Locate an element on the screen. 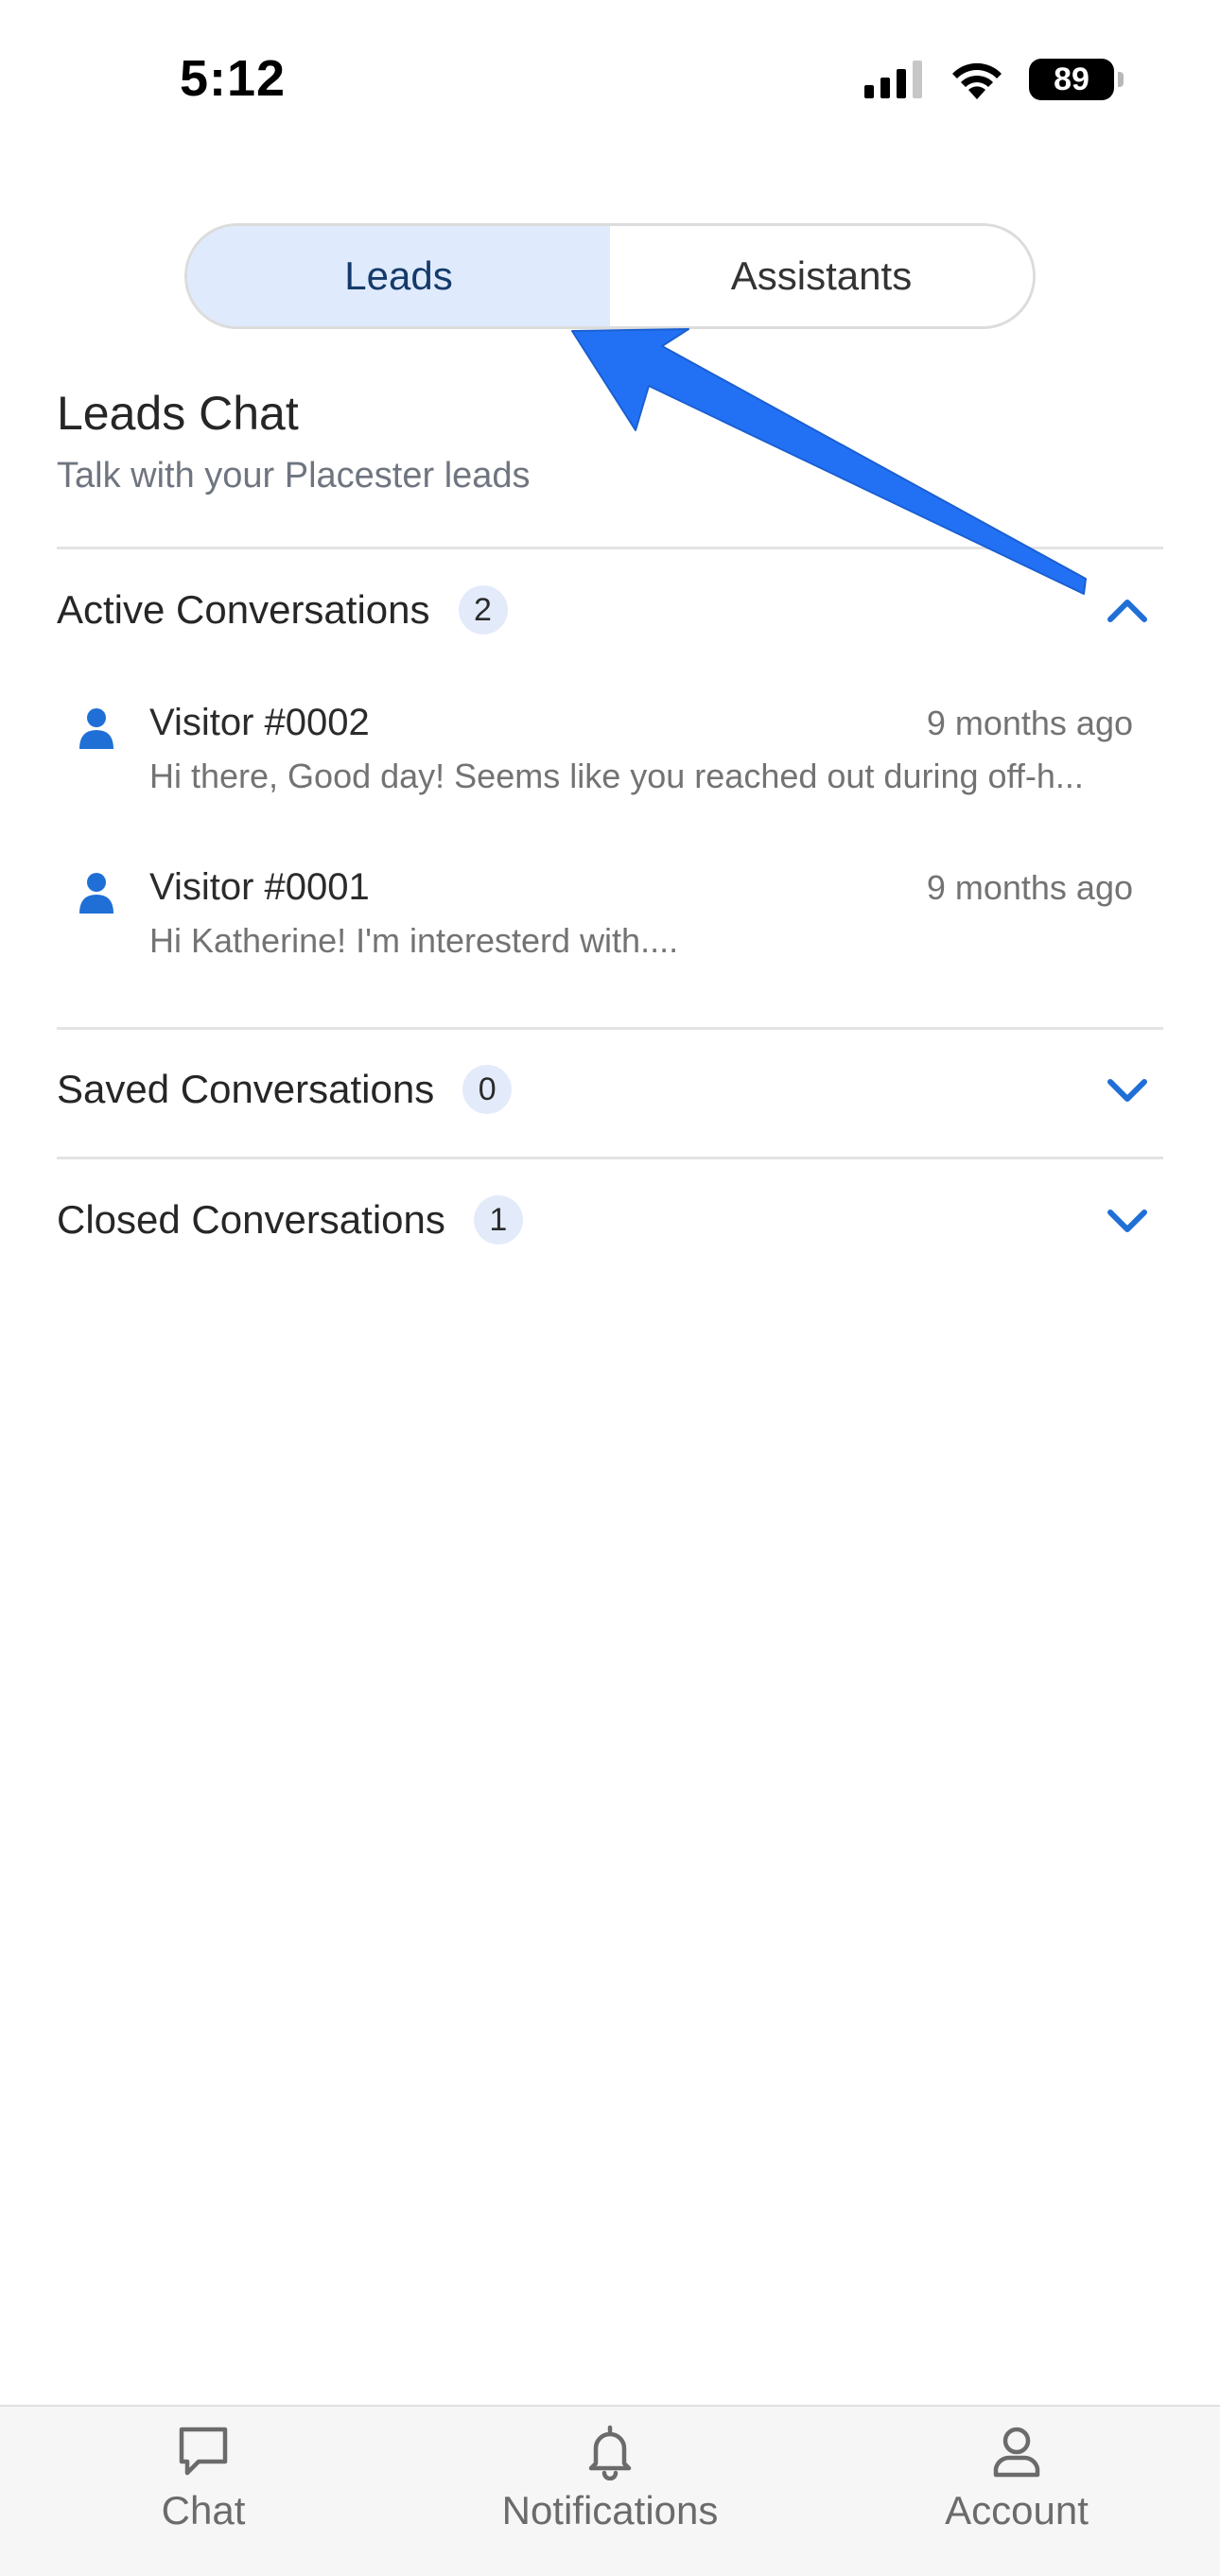  page-title: Leads Chat is located at coordinates (178, 413).